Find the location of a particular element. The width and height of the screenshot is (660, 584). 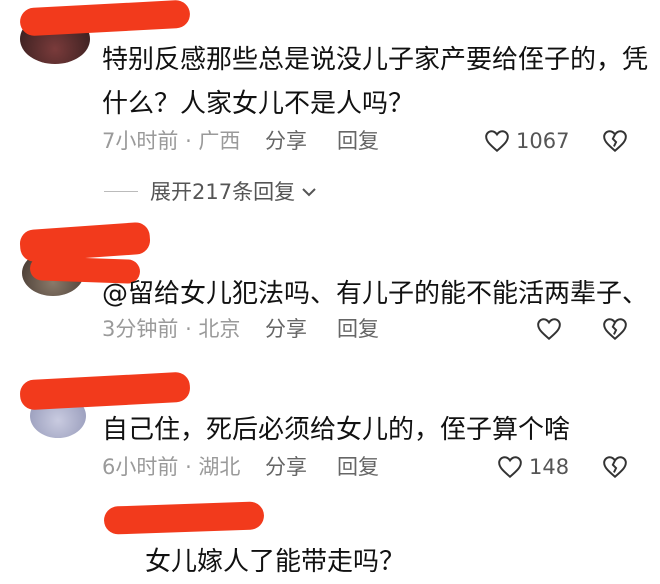

expand-replies-button: 展开217条回复 is located at coordinates (210, 191).